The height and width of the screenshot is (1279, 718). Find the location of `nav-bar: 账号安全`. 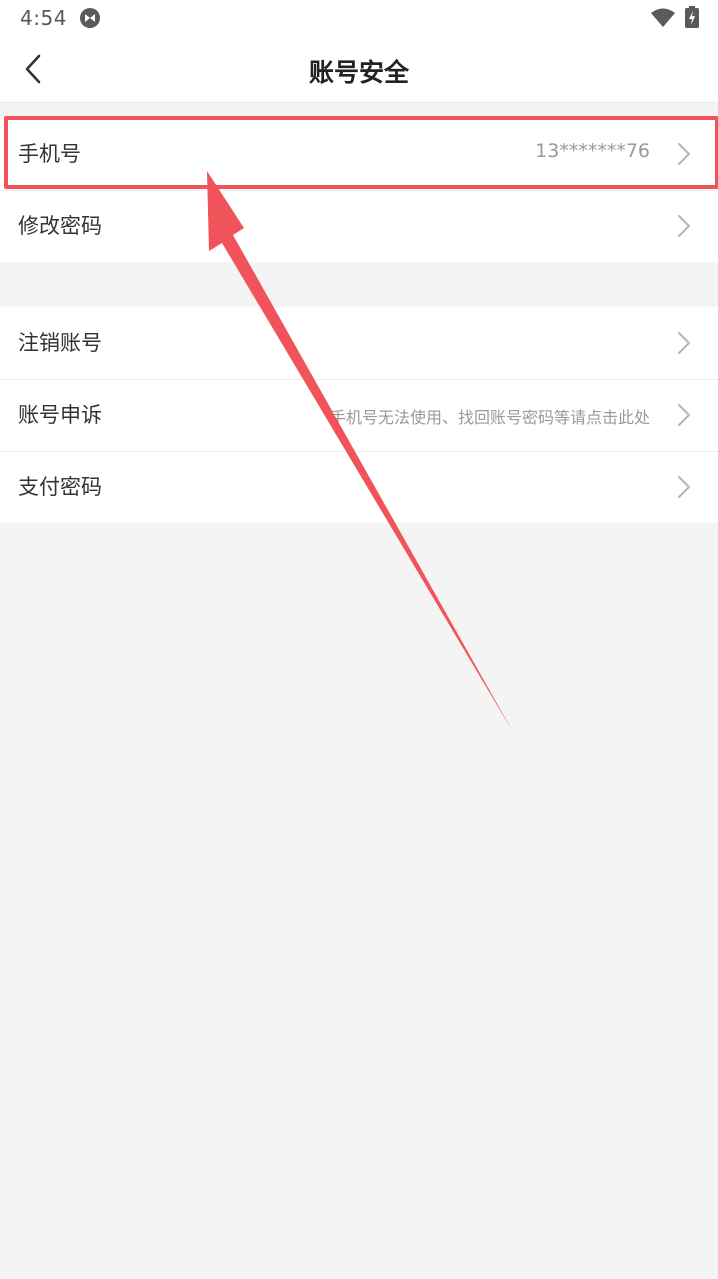

nav-bar: 账号安全 is located at coordinates (359, 69).